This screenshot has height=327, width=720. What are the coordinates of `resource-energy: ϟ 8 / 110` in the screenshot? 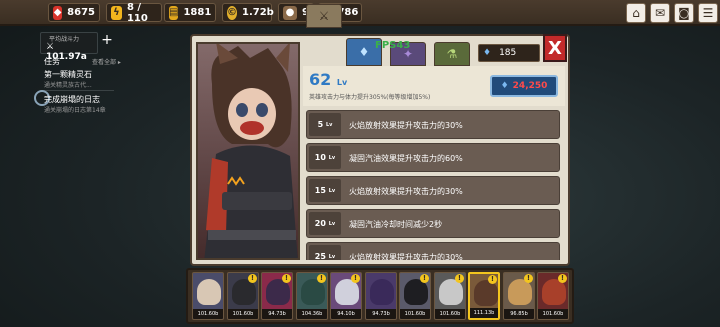 It's located at (134, 12).